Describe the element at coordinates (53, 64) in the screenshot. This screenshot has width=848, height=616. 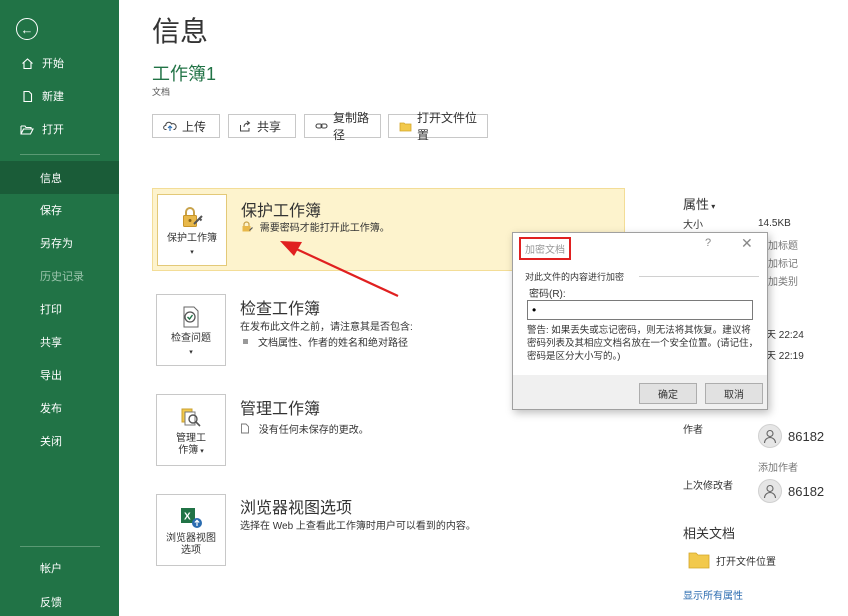
I see `sidebar-item-label: 开始` at that location.